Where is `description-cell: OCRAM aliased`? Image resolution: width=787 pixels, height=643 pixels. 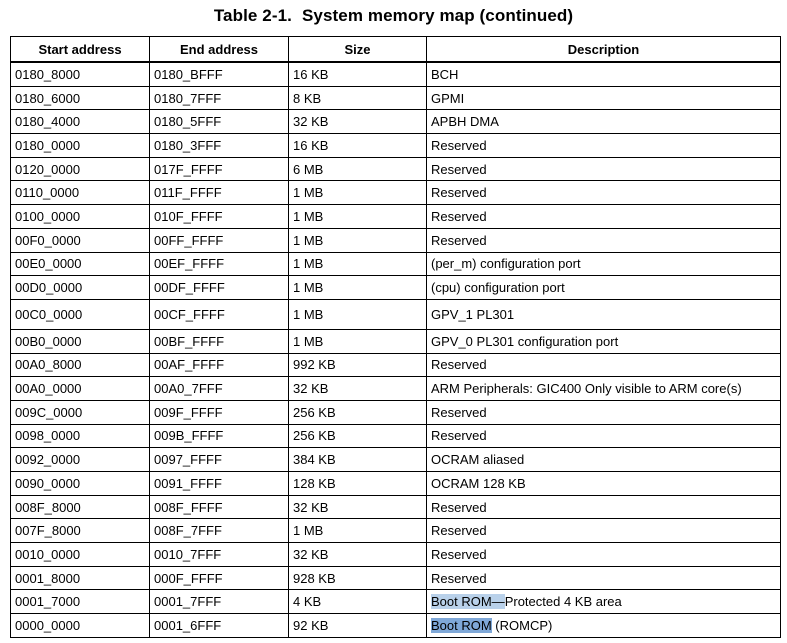 description-cell: OCRAM aliased is located at coordinates (603, 459).